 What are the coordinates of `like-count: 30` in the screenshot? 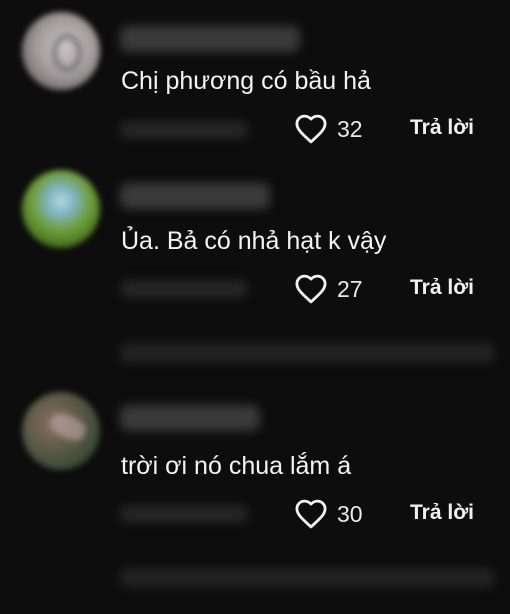 It's located at (350, 513).